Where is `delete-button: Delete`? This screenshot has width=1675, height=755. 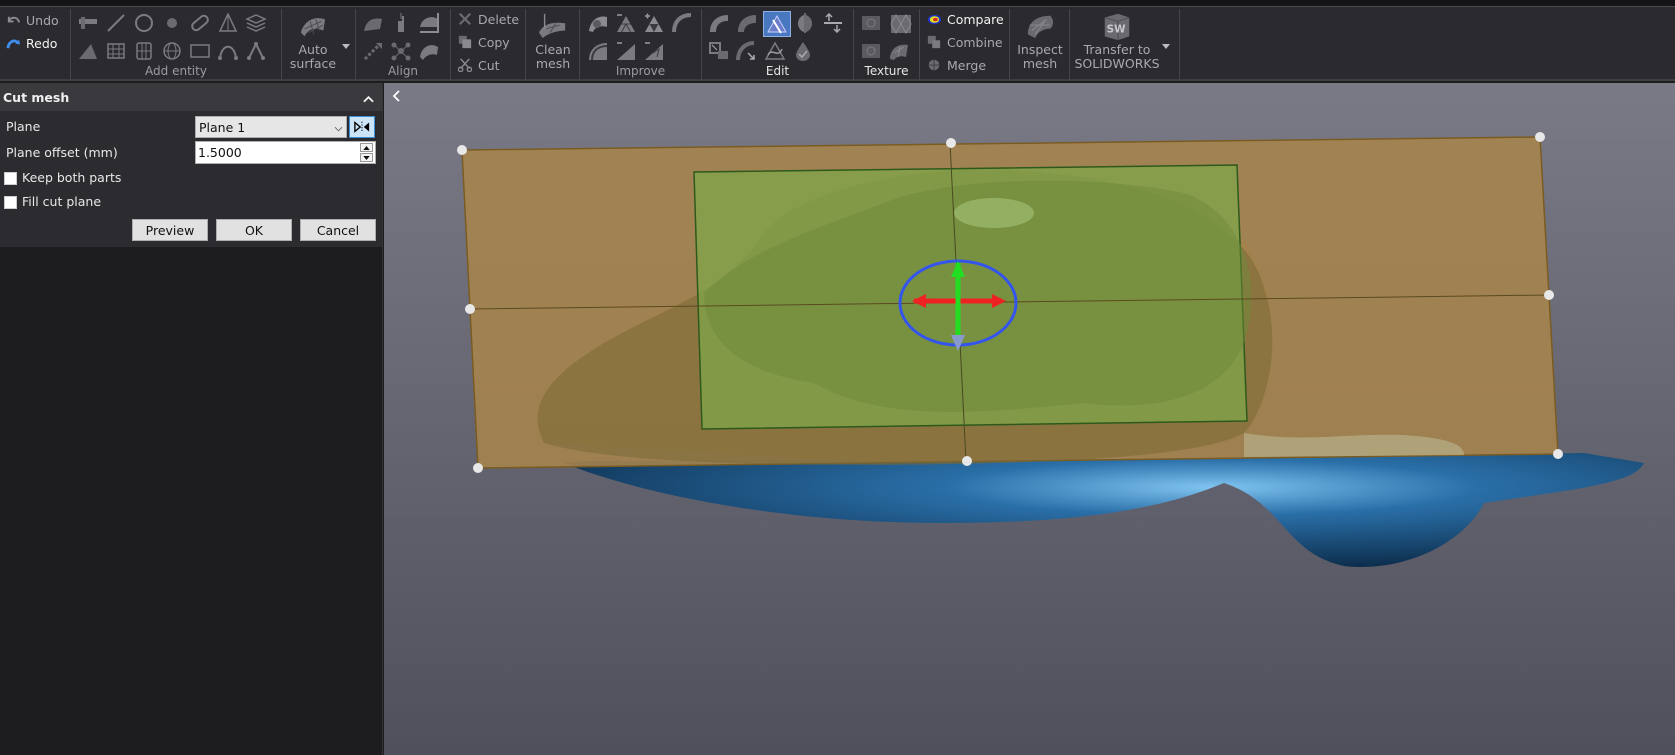 delete-button: Delete is located at coordinates (488, 19).